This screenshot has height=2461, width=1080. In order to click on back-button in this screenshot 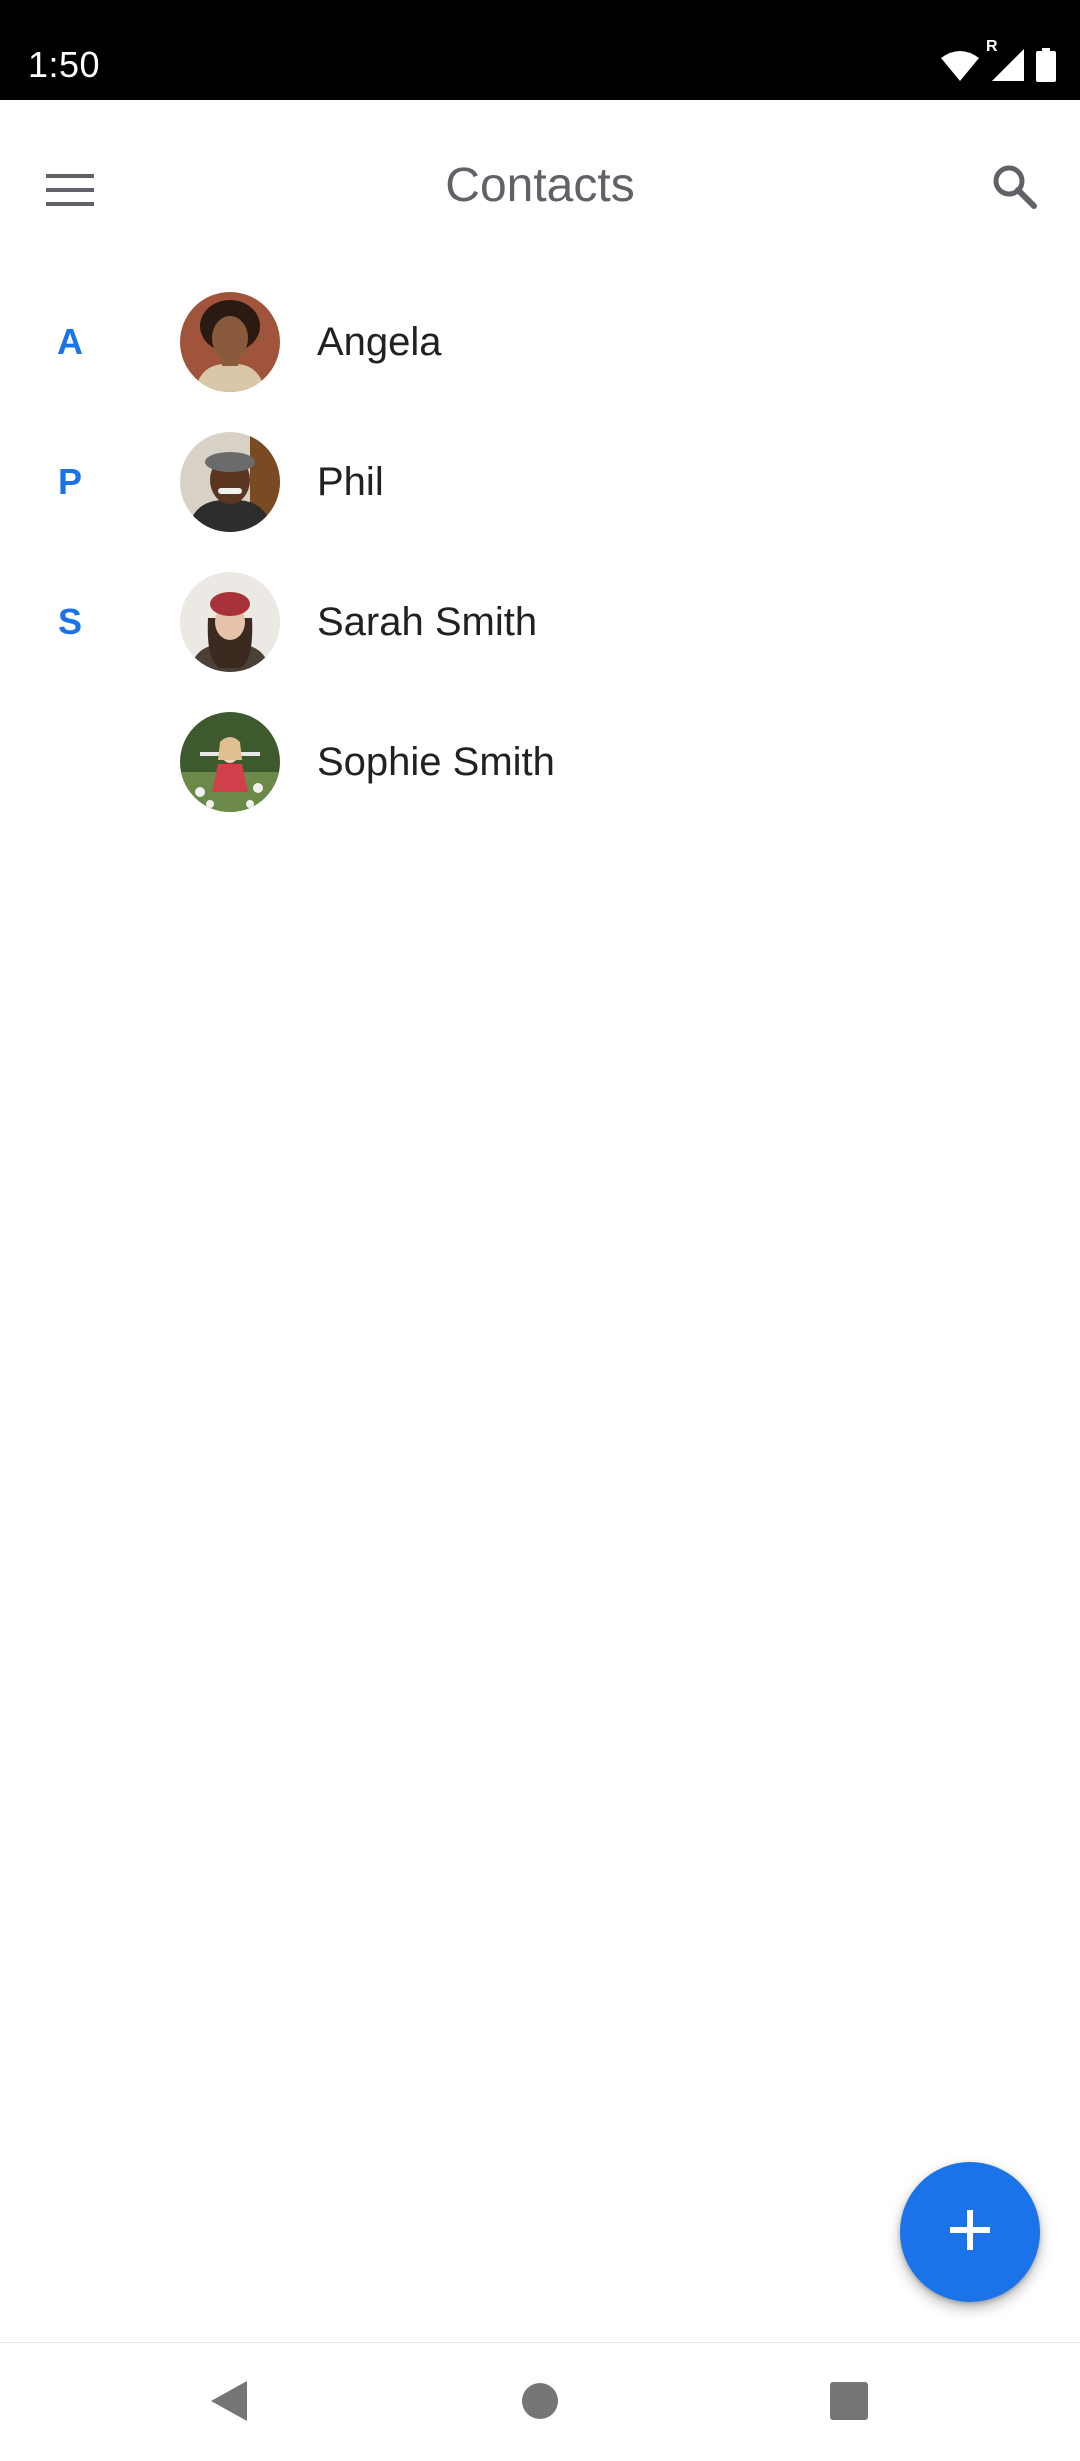, I will do `click(229, 2403)`.